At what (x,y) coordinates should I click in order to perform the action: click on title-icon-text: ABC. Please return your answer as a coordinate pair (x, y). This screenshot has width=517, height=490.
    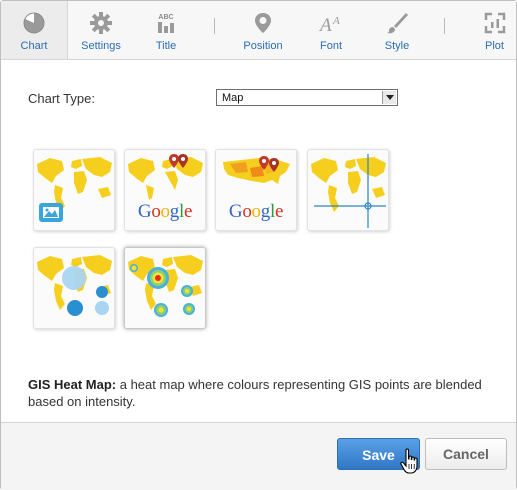
    Looking at the image, I should click on (165, 17).